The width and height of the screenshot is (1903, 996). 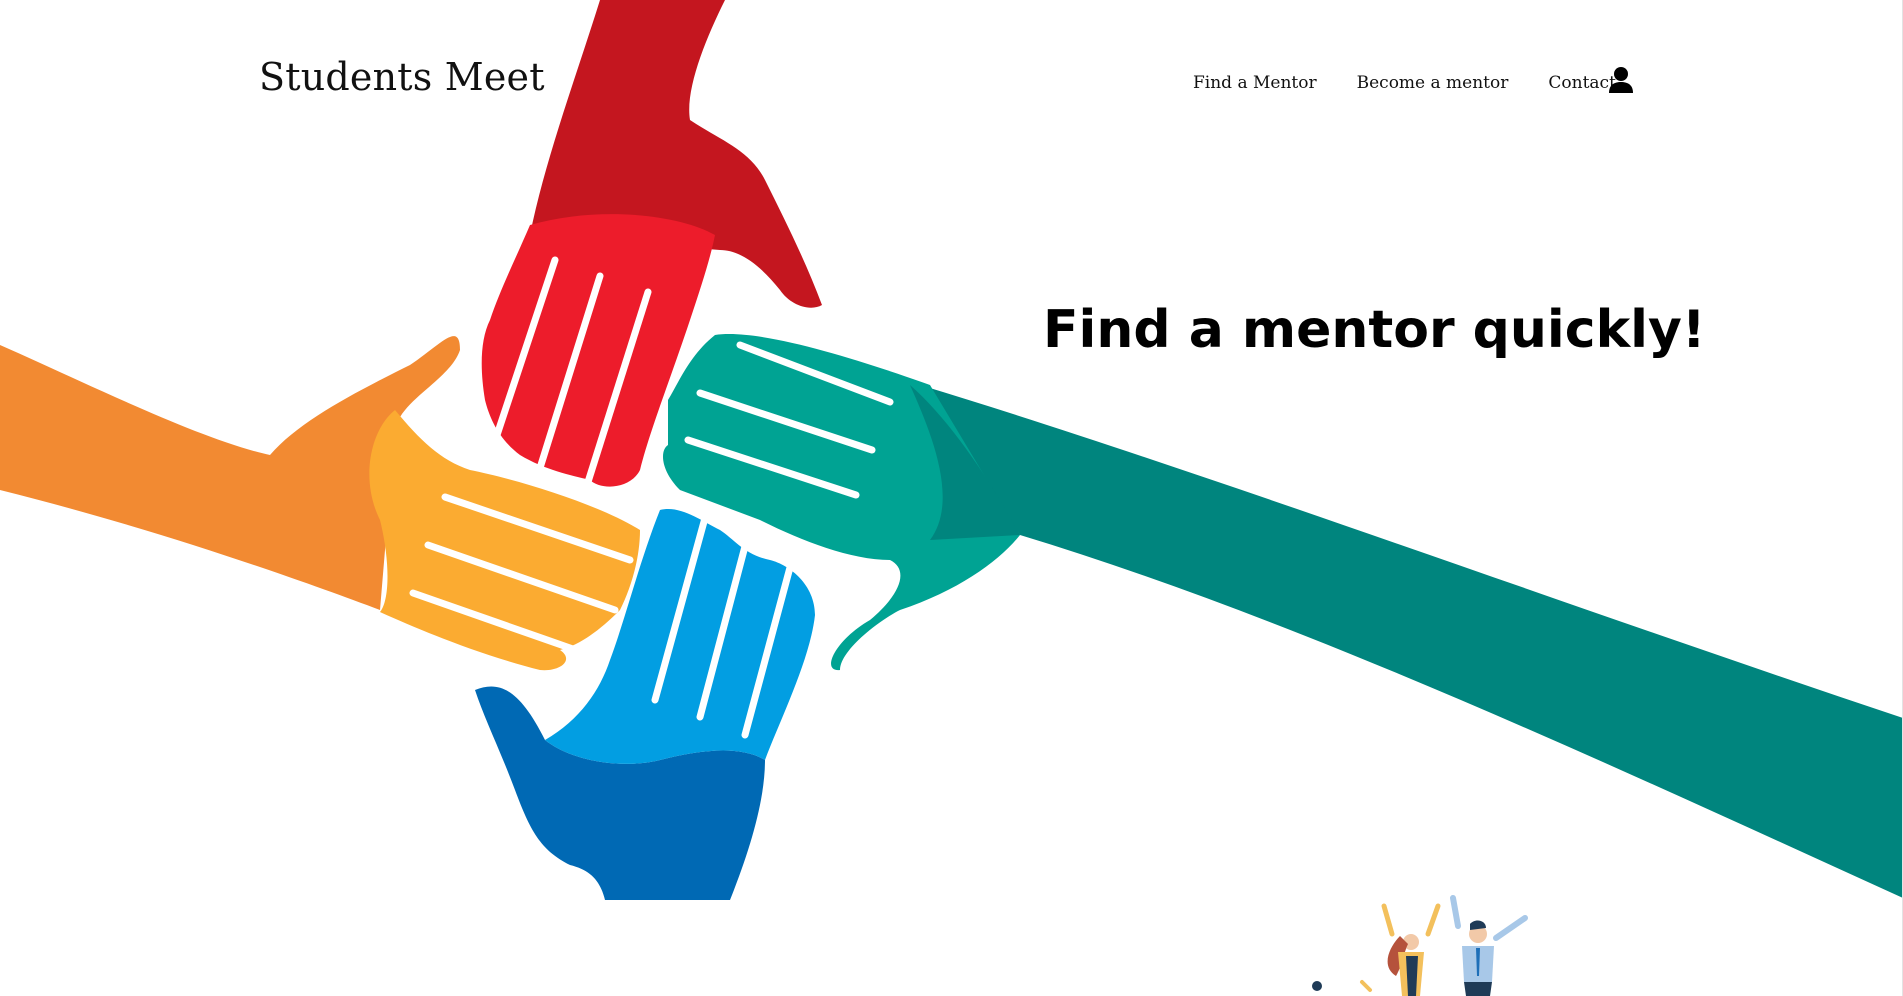 What do you see at coordinates (1374, 330) in the screenshot?
I see `hero-headline: Find a mentor quickly!` at bounding box center [1374, 330].